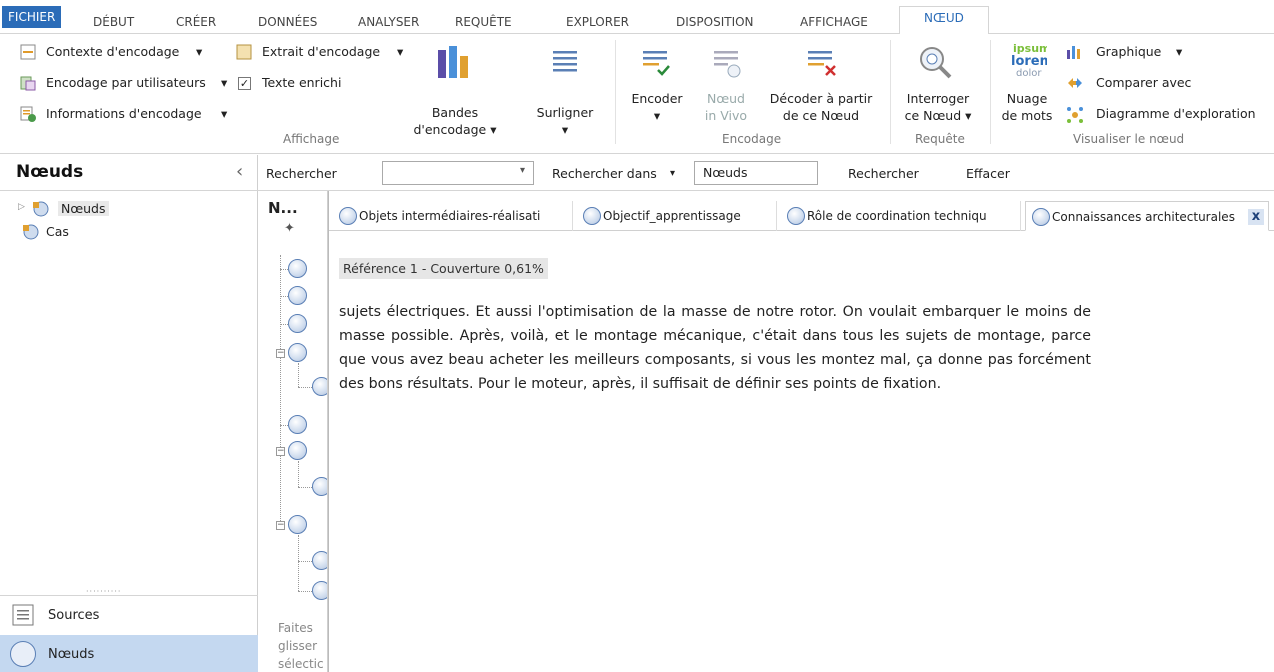 The width and height of the screenshot is (1274, 672). I want to click on in-vivo-label-1: Nœud, so click(726, 98).